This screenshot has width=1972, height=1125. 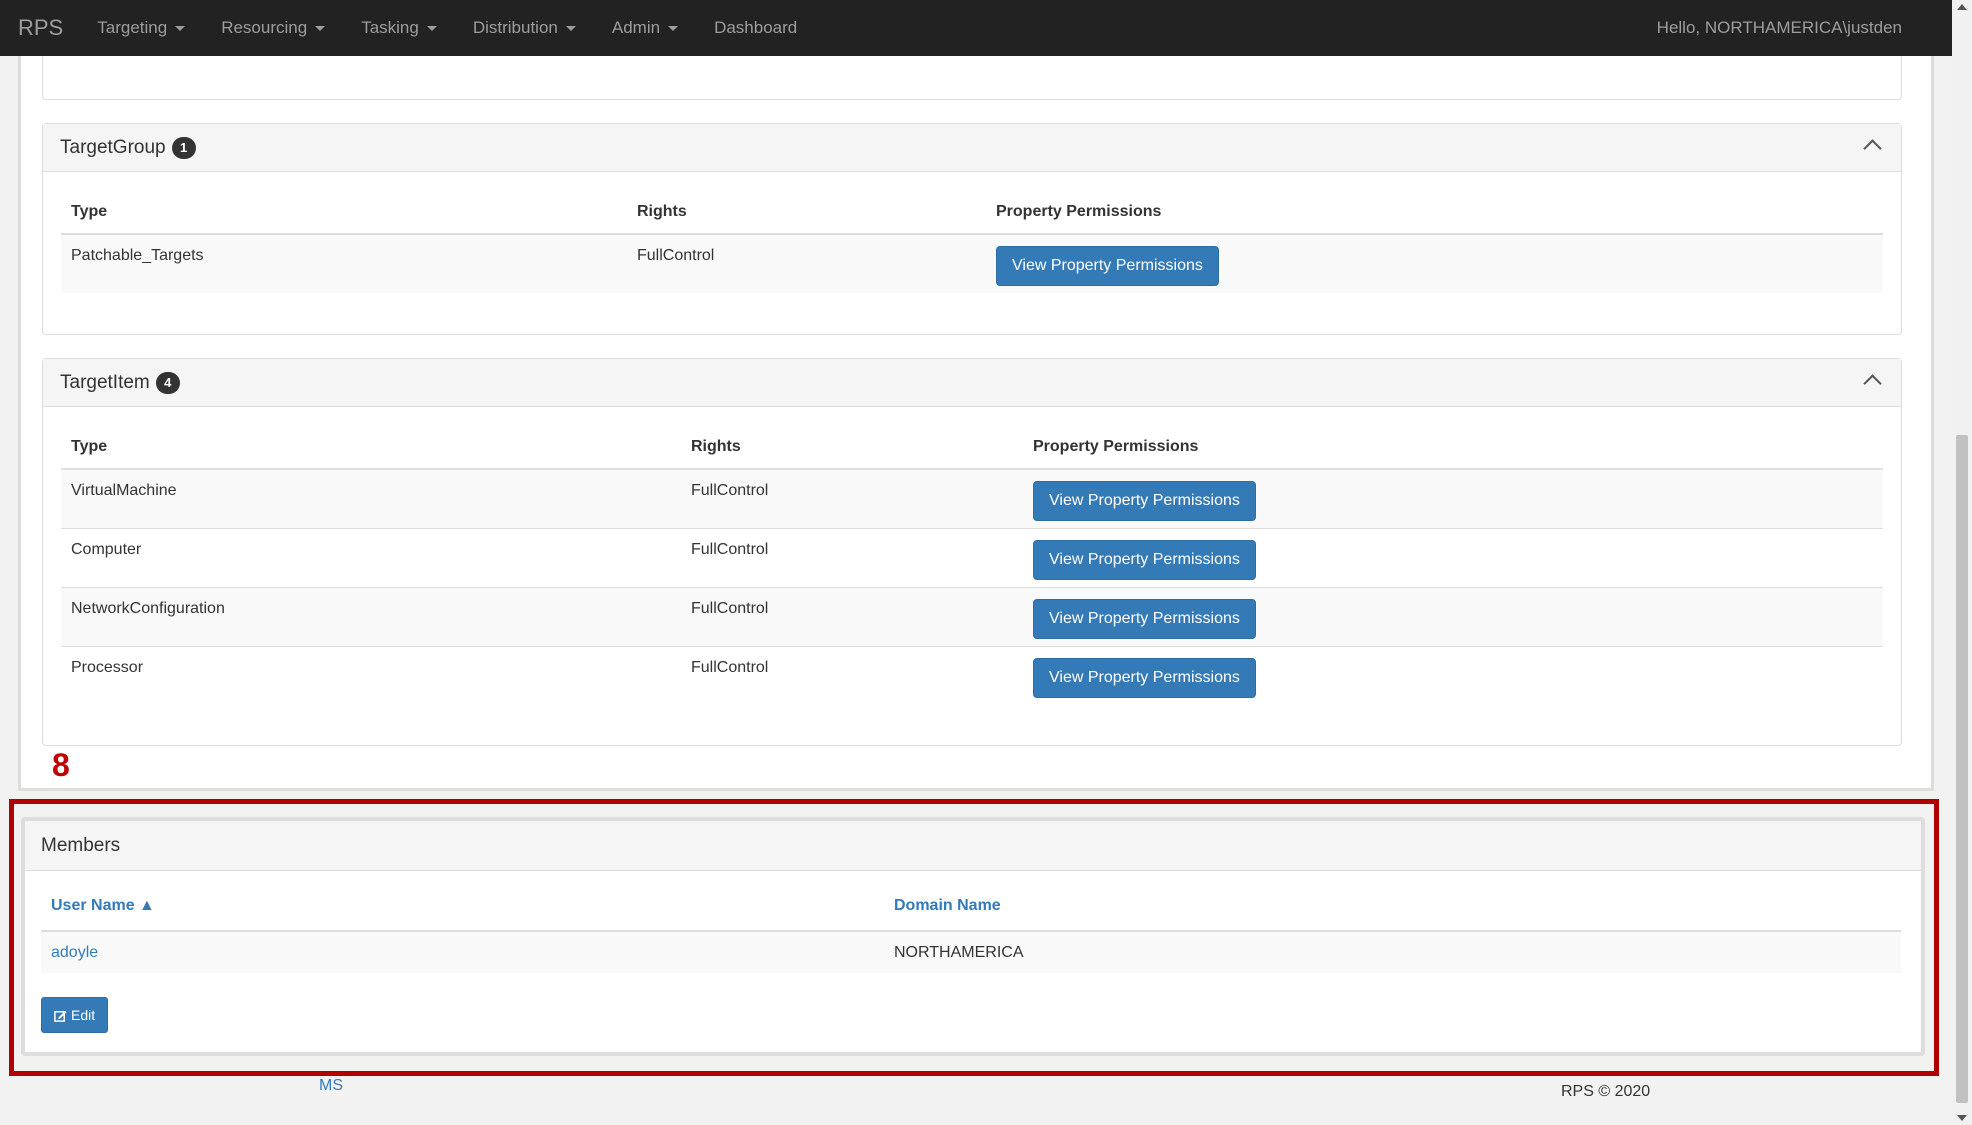 I want to click on nav-resourcing-label: Resourcing, so click(x=264, y=27).